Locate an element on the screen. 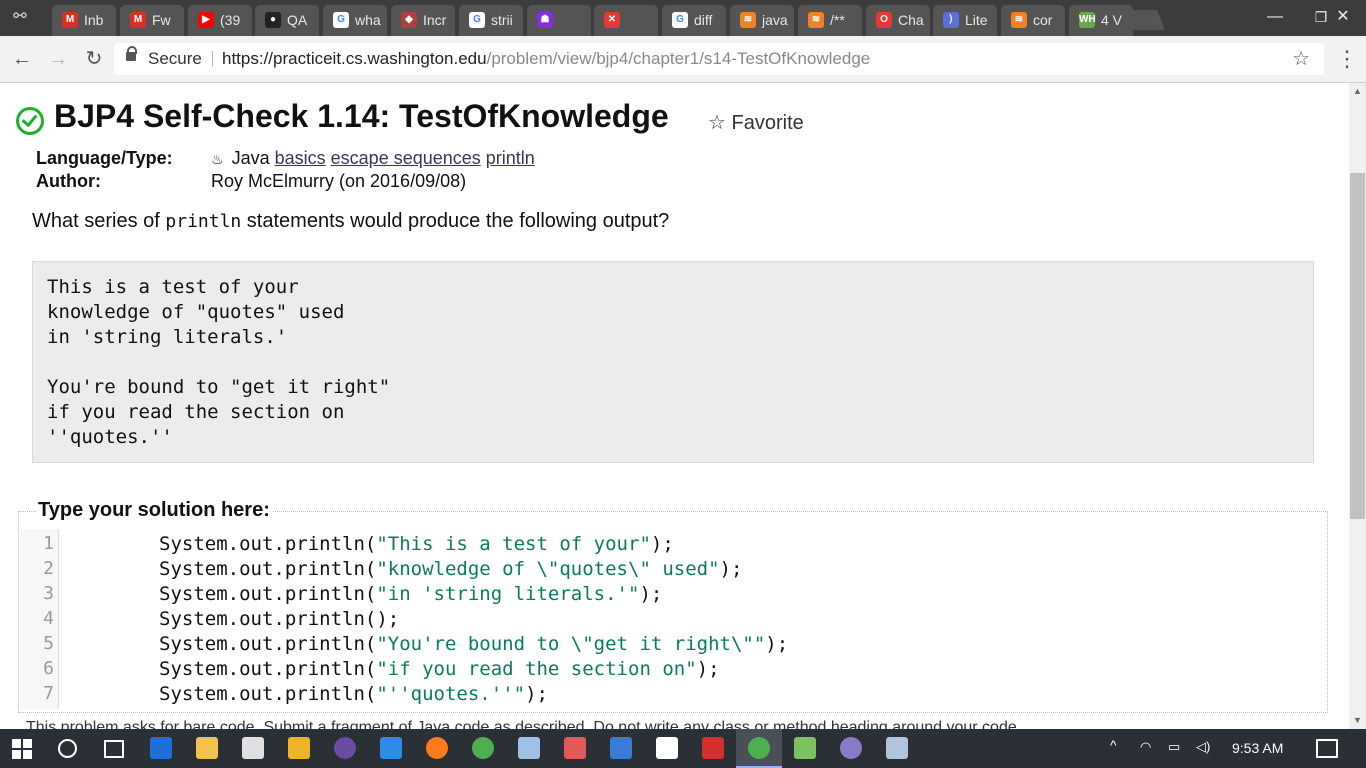 The image size is (1366, 768). output-line: You're bound to "get it right" is located at coordinates (219, 387).